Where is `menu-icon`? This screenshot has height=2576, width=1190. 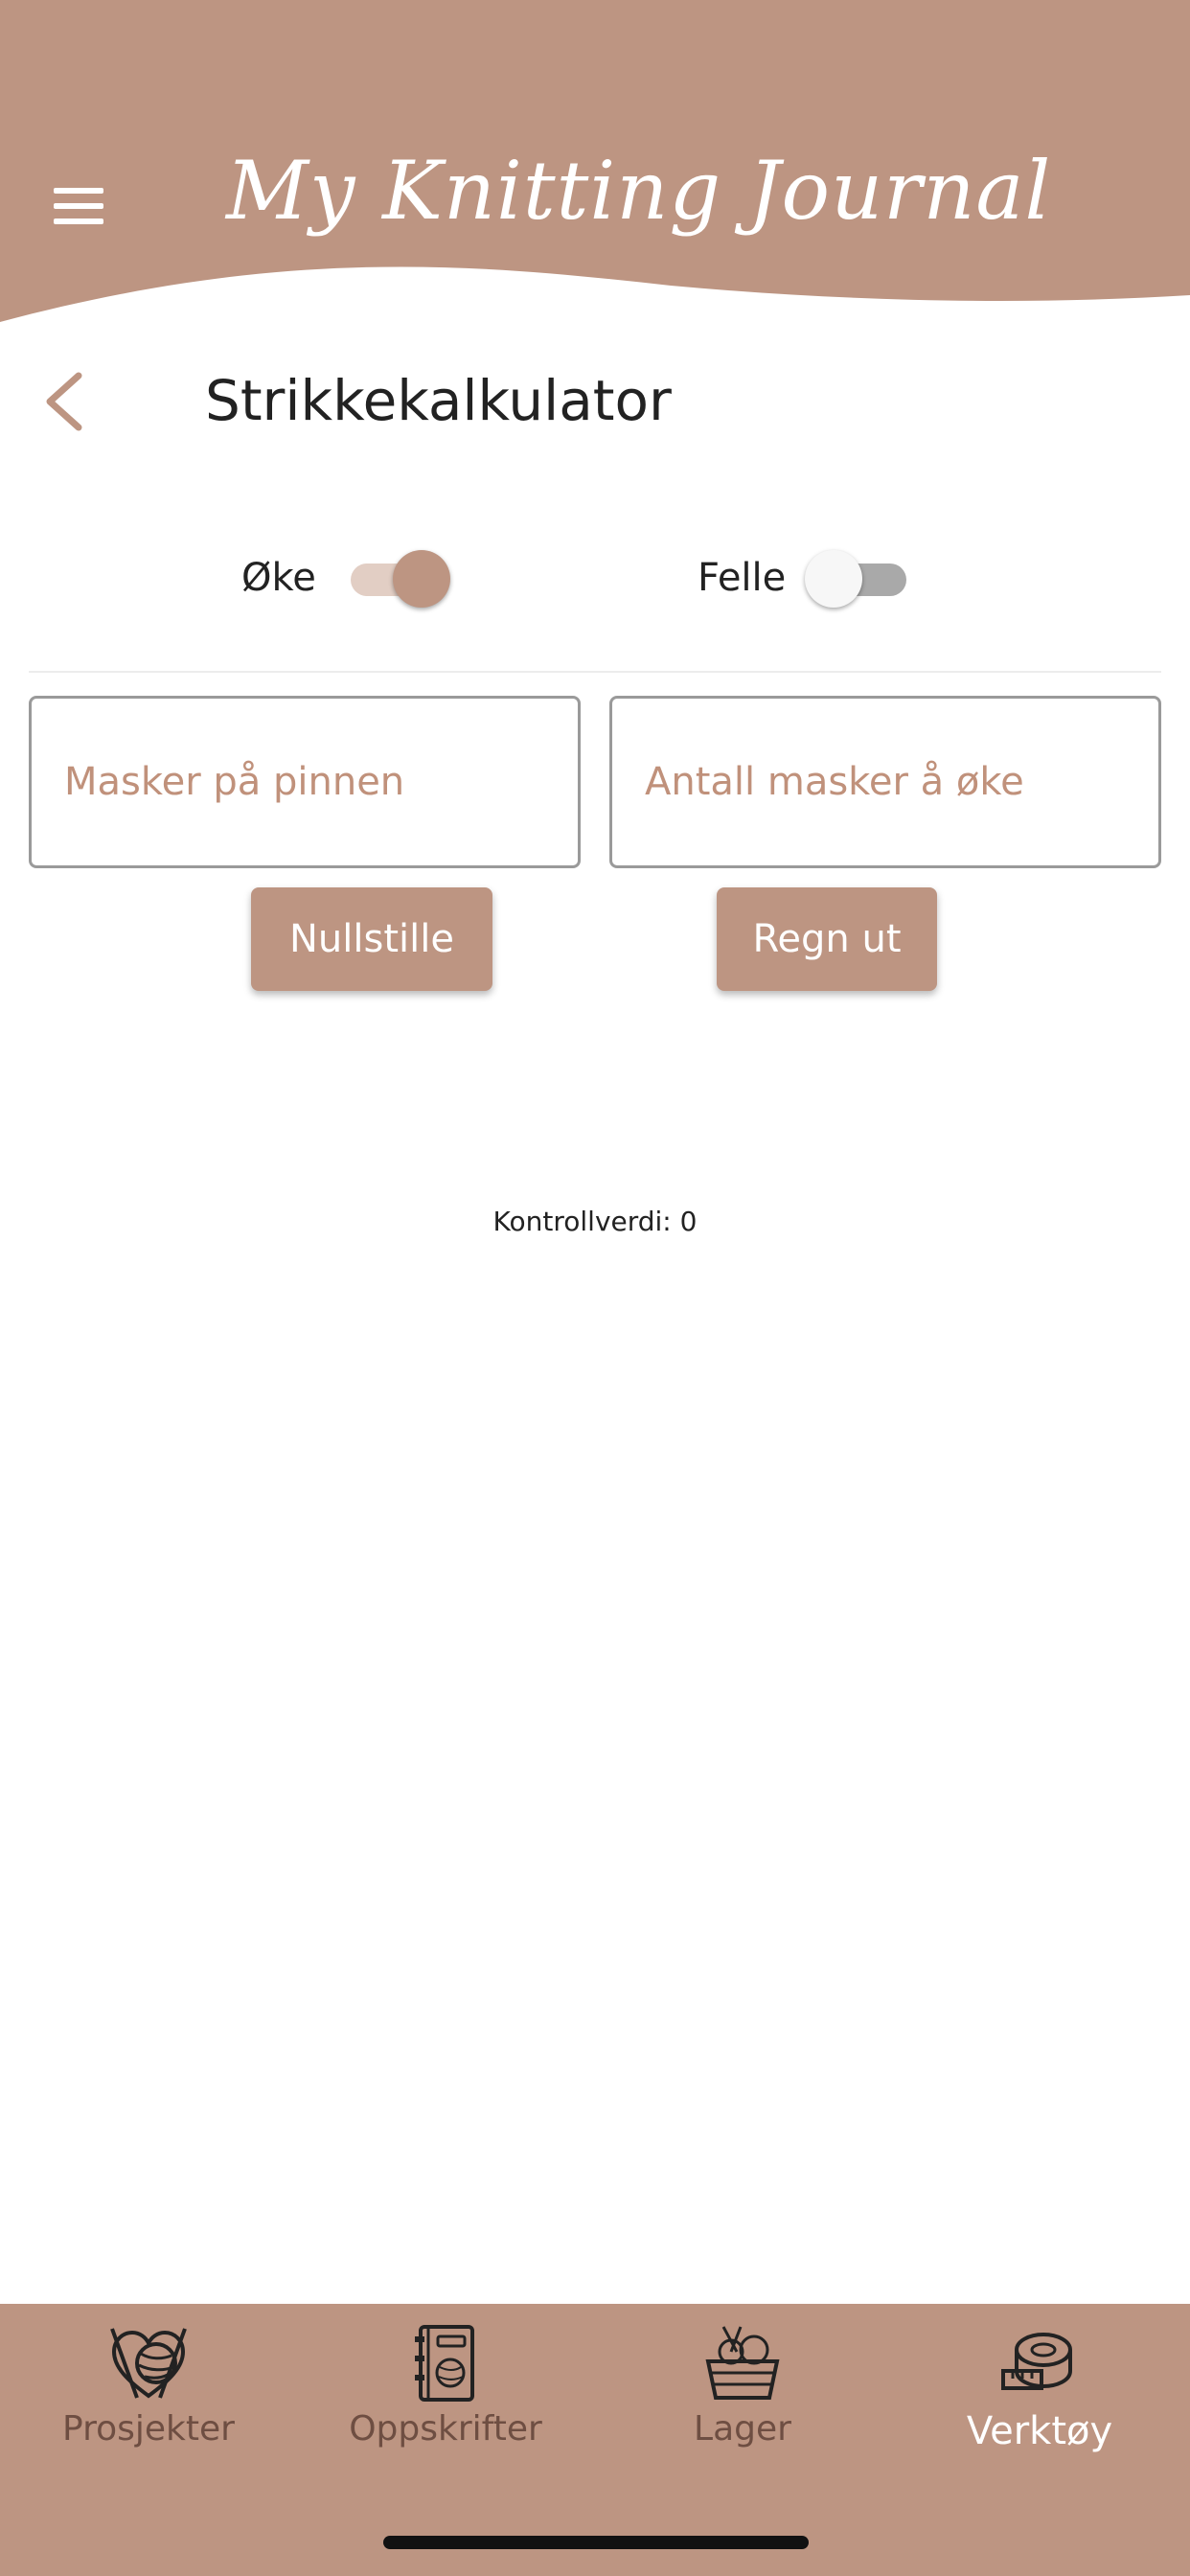 menu-icon is located at coordinates (81, 207).